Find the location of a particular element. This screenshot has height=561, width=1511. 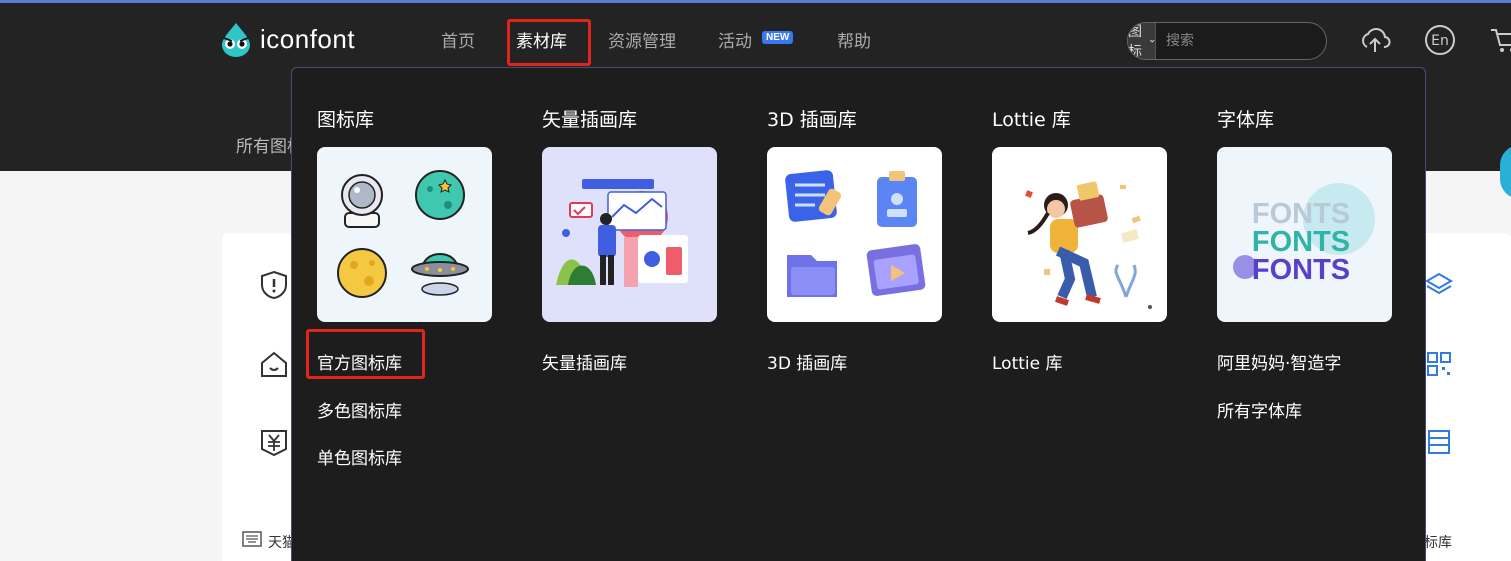

new-badge: NEW is located at coordinates (778, 37).